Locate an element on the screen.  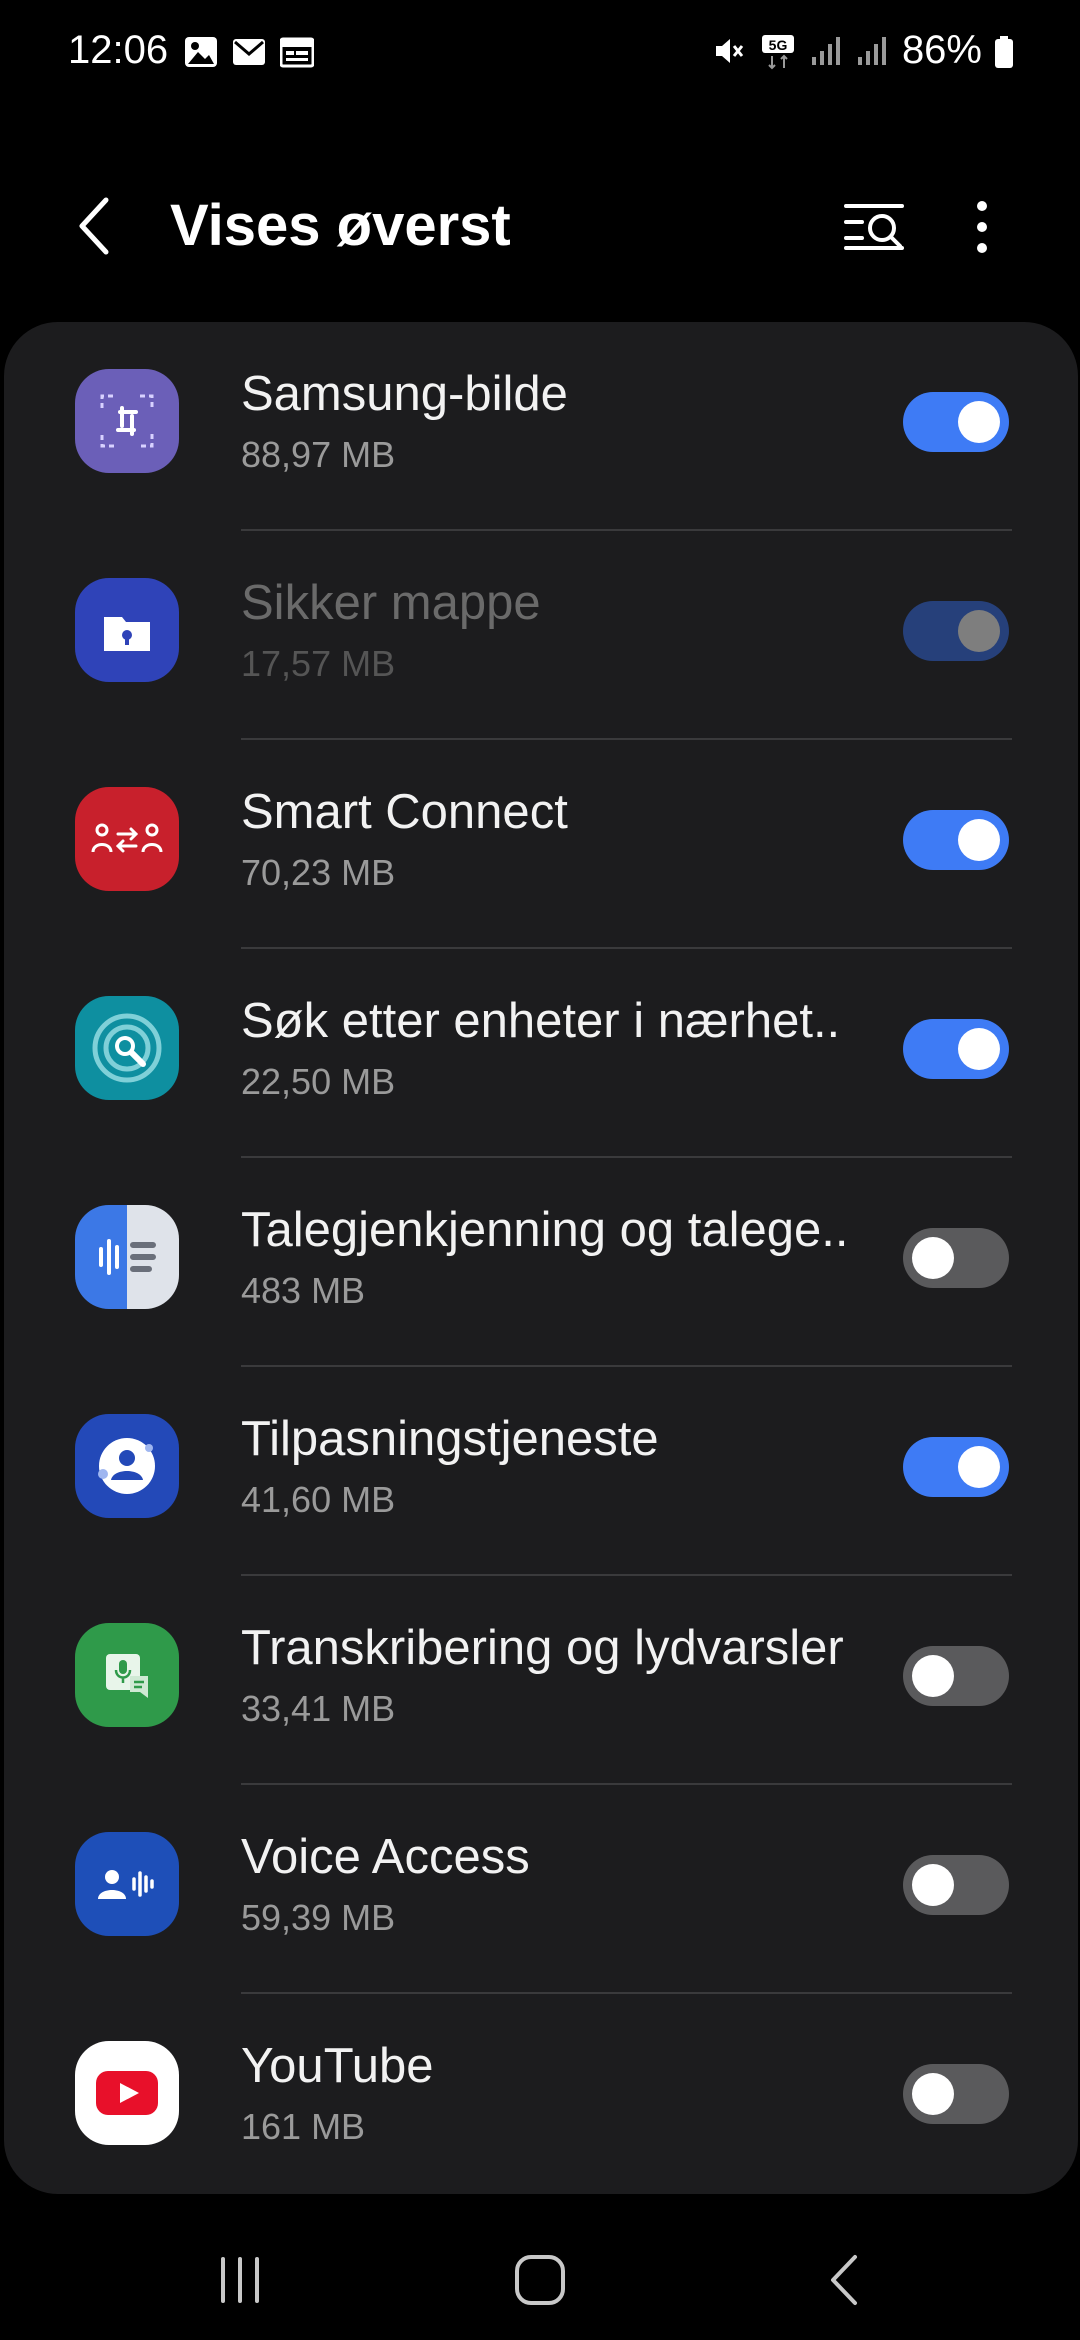
search-button is located at coordinates (876, 227).